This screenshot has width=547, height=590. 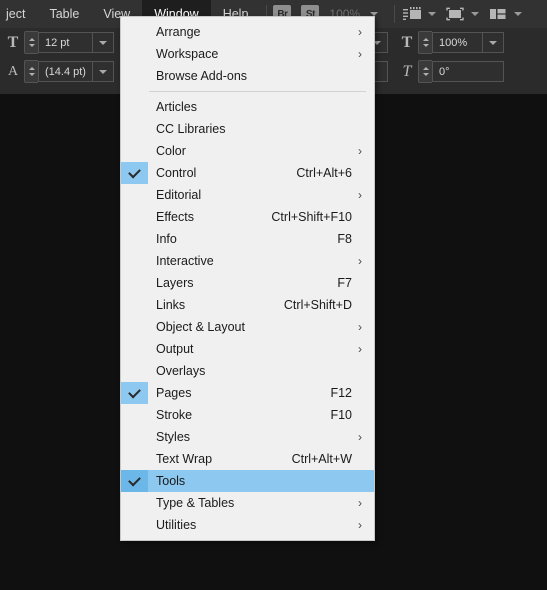 I want to click on menu-item-control: Control Ctrl+Alt+6, so click(x=247, y=173).